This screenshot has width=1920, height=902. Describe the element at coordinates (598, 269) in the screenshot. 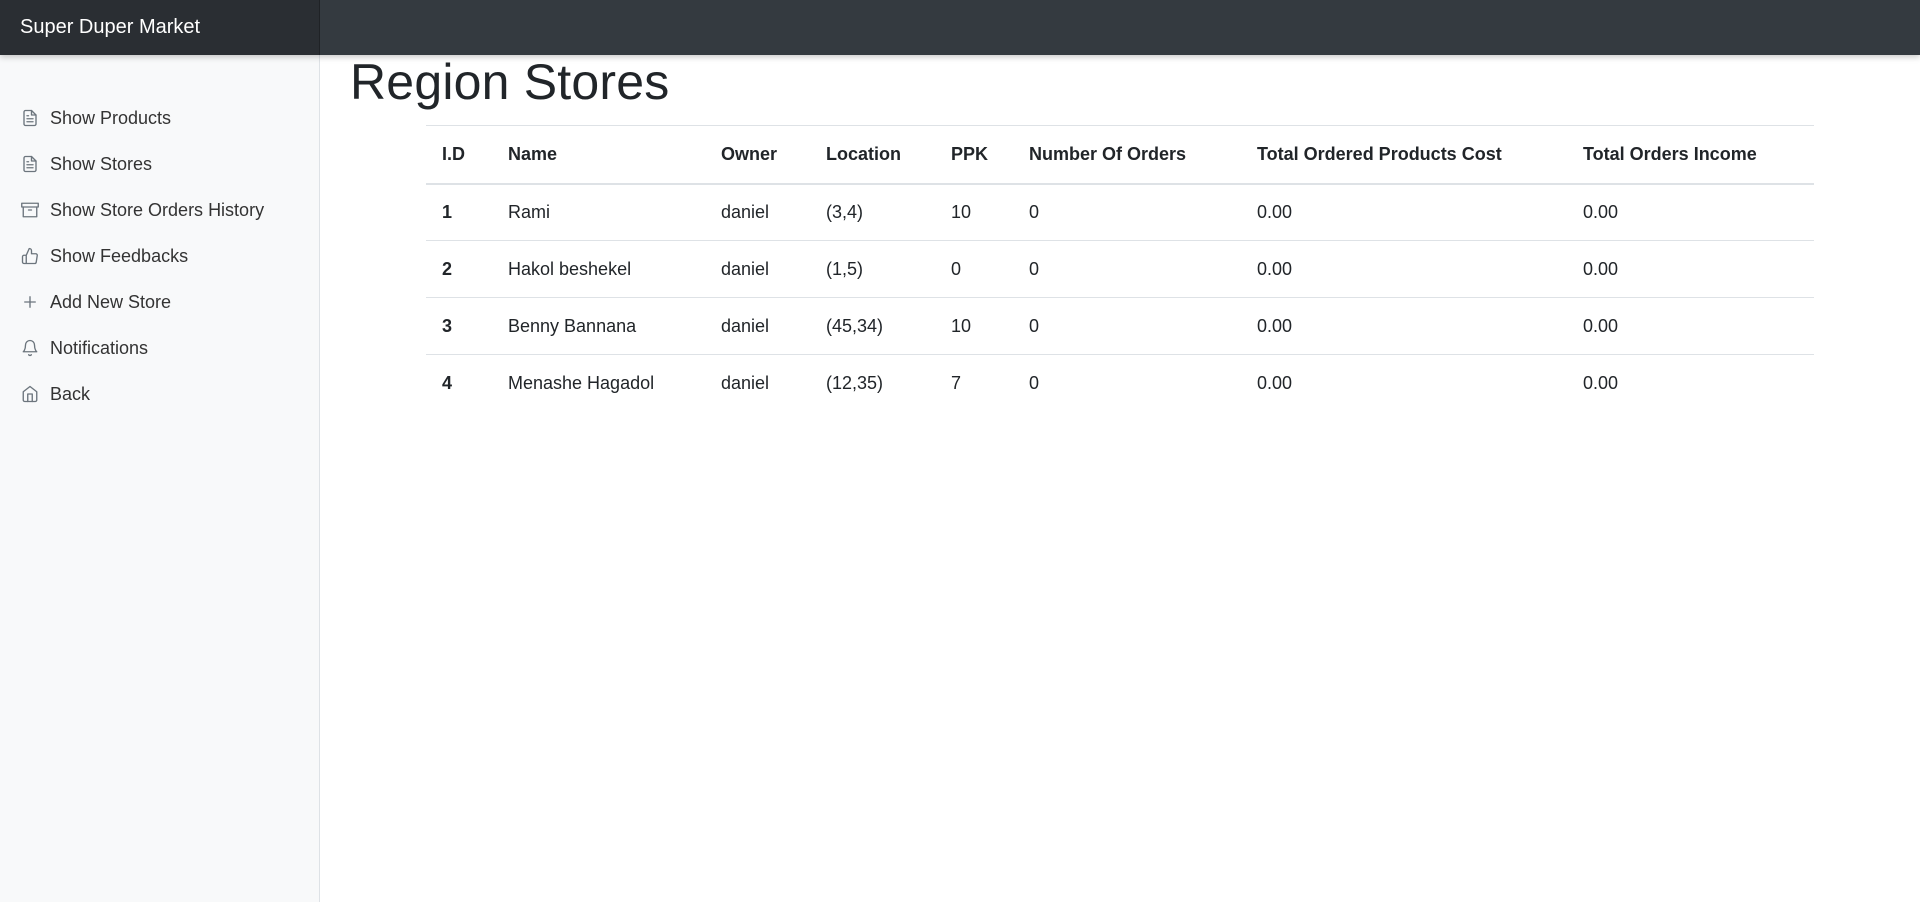

I see `cell-name: Hakol beshekel` at that location.